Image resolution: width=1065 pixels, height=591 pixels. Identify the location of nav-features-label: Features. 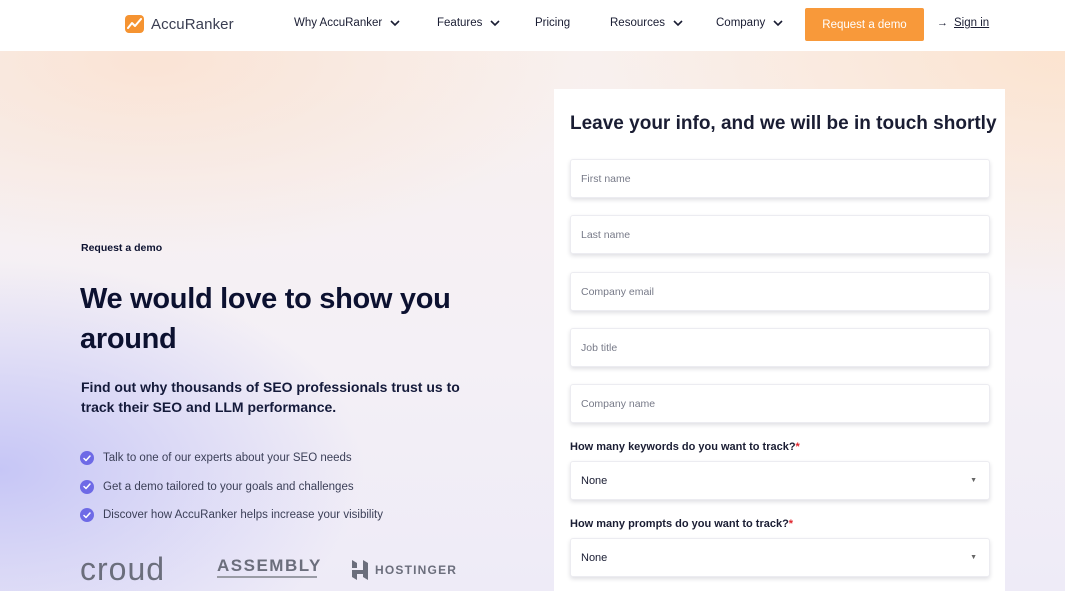
(460, 23).